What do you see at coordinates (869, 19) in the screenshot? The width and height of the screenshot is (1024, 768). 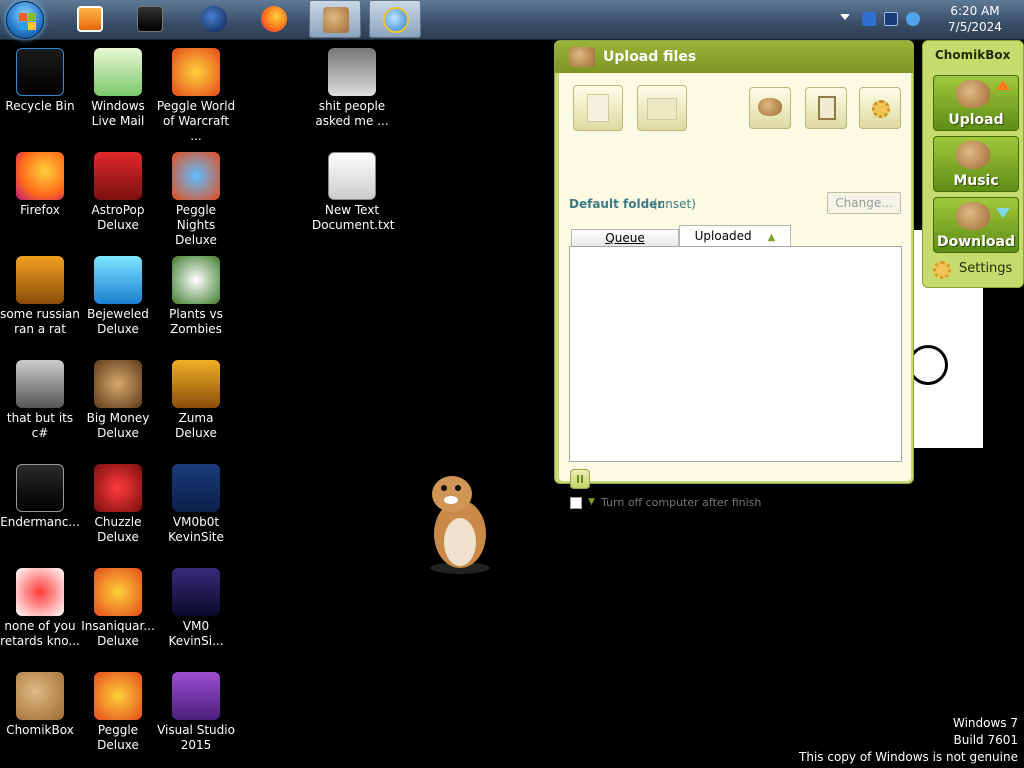 I see `network-icon` at bounding box center [869, 19].